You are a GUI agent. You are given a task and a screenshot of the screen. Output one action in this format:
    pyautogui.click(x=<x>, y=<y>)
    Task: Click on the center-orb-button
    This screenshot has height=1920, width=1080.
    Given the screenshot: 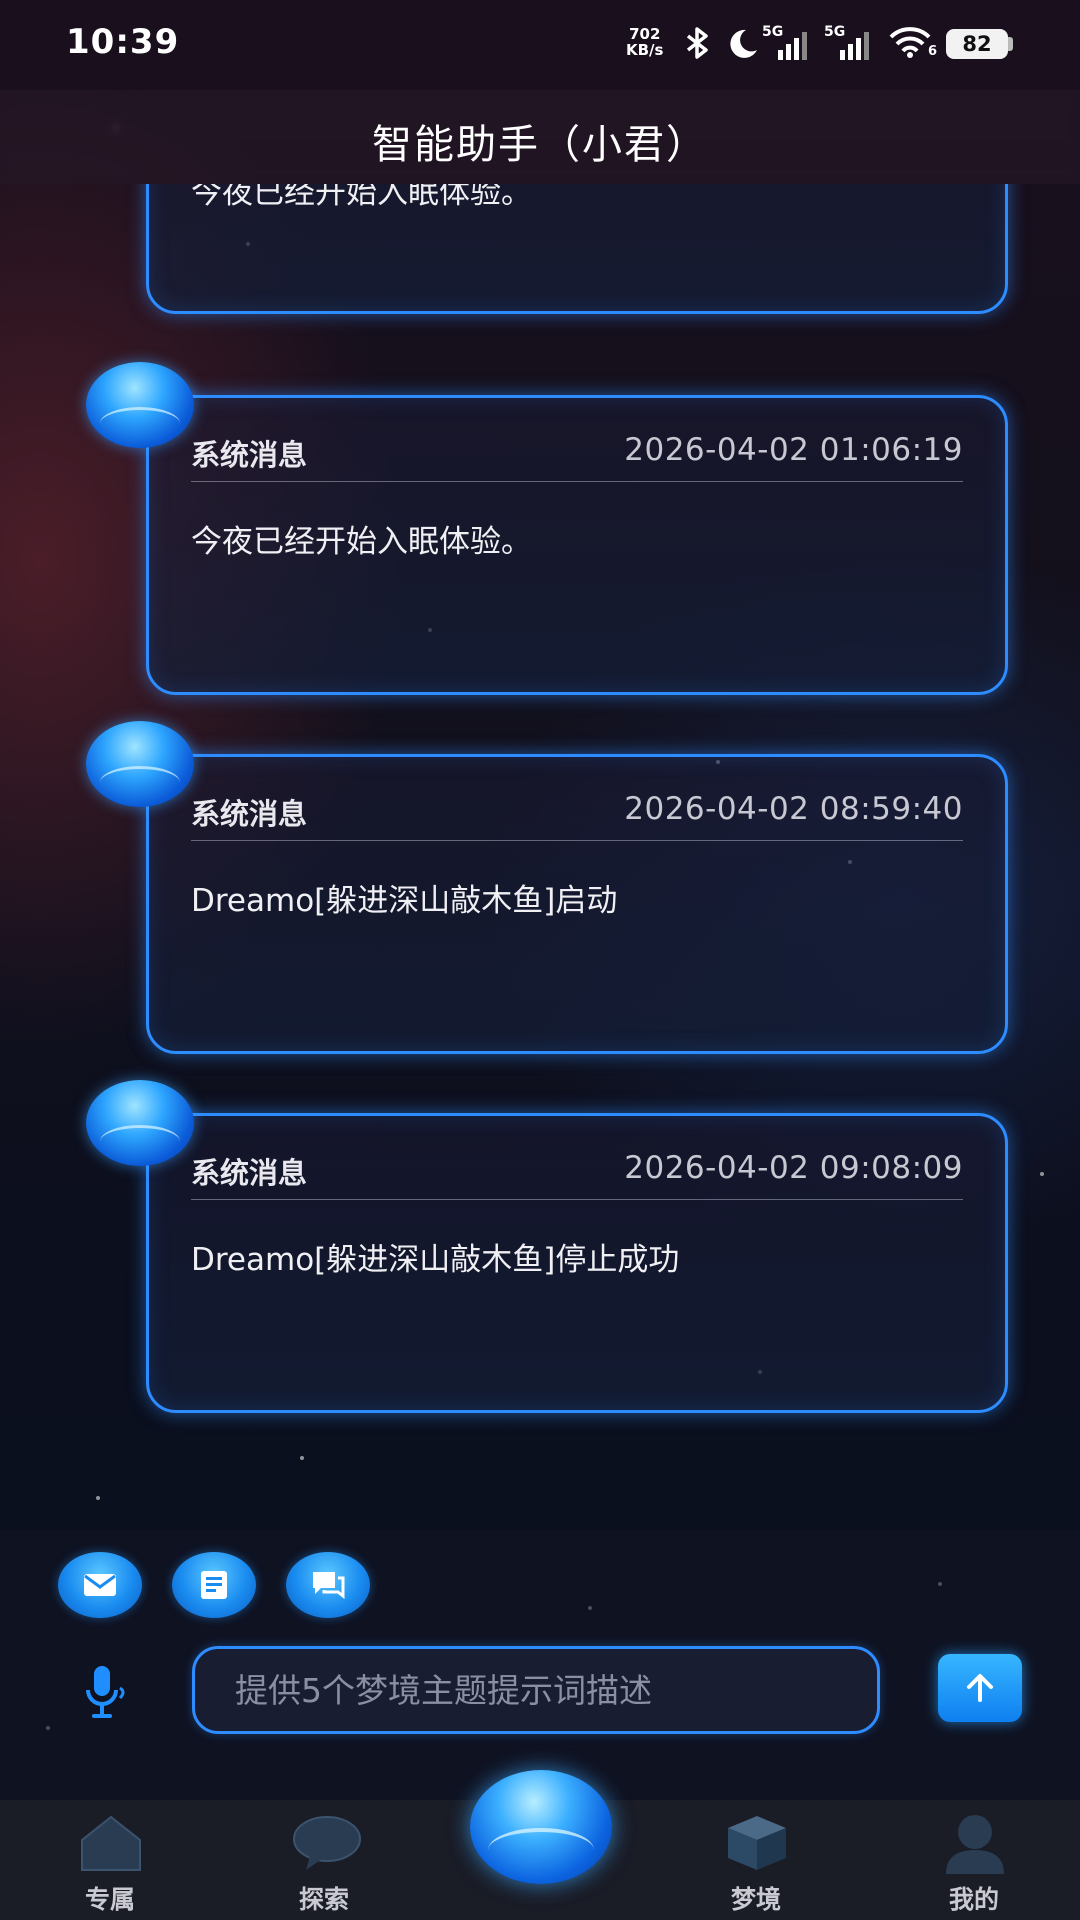 What is the action you would take?
    pyautogui.click(x=541, y=1827)
    